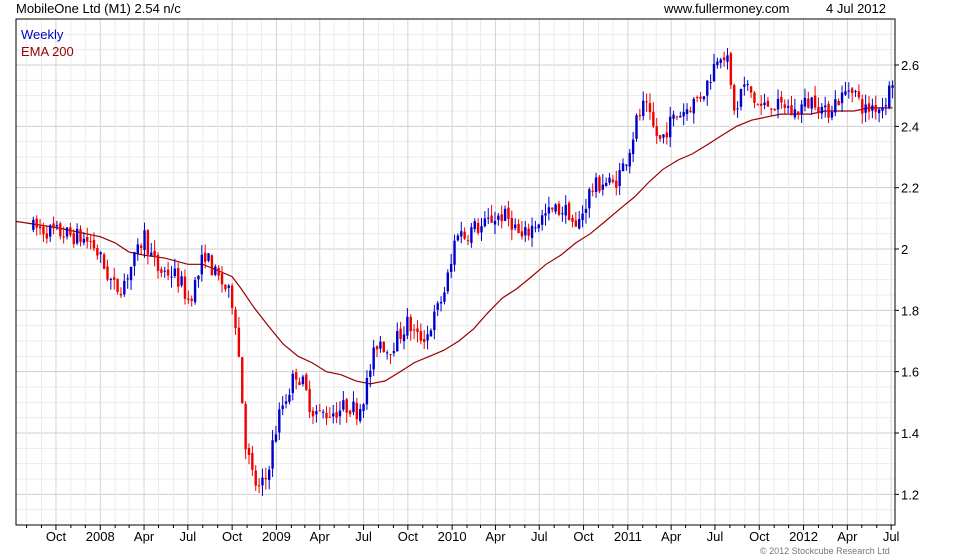  What do you see at coordinates (910, 433) in the screenshot?
I see `y-tick-label: 1.4` at bounding box center [910, 433].